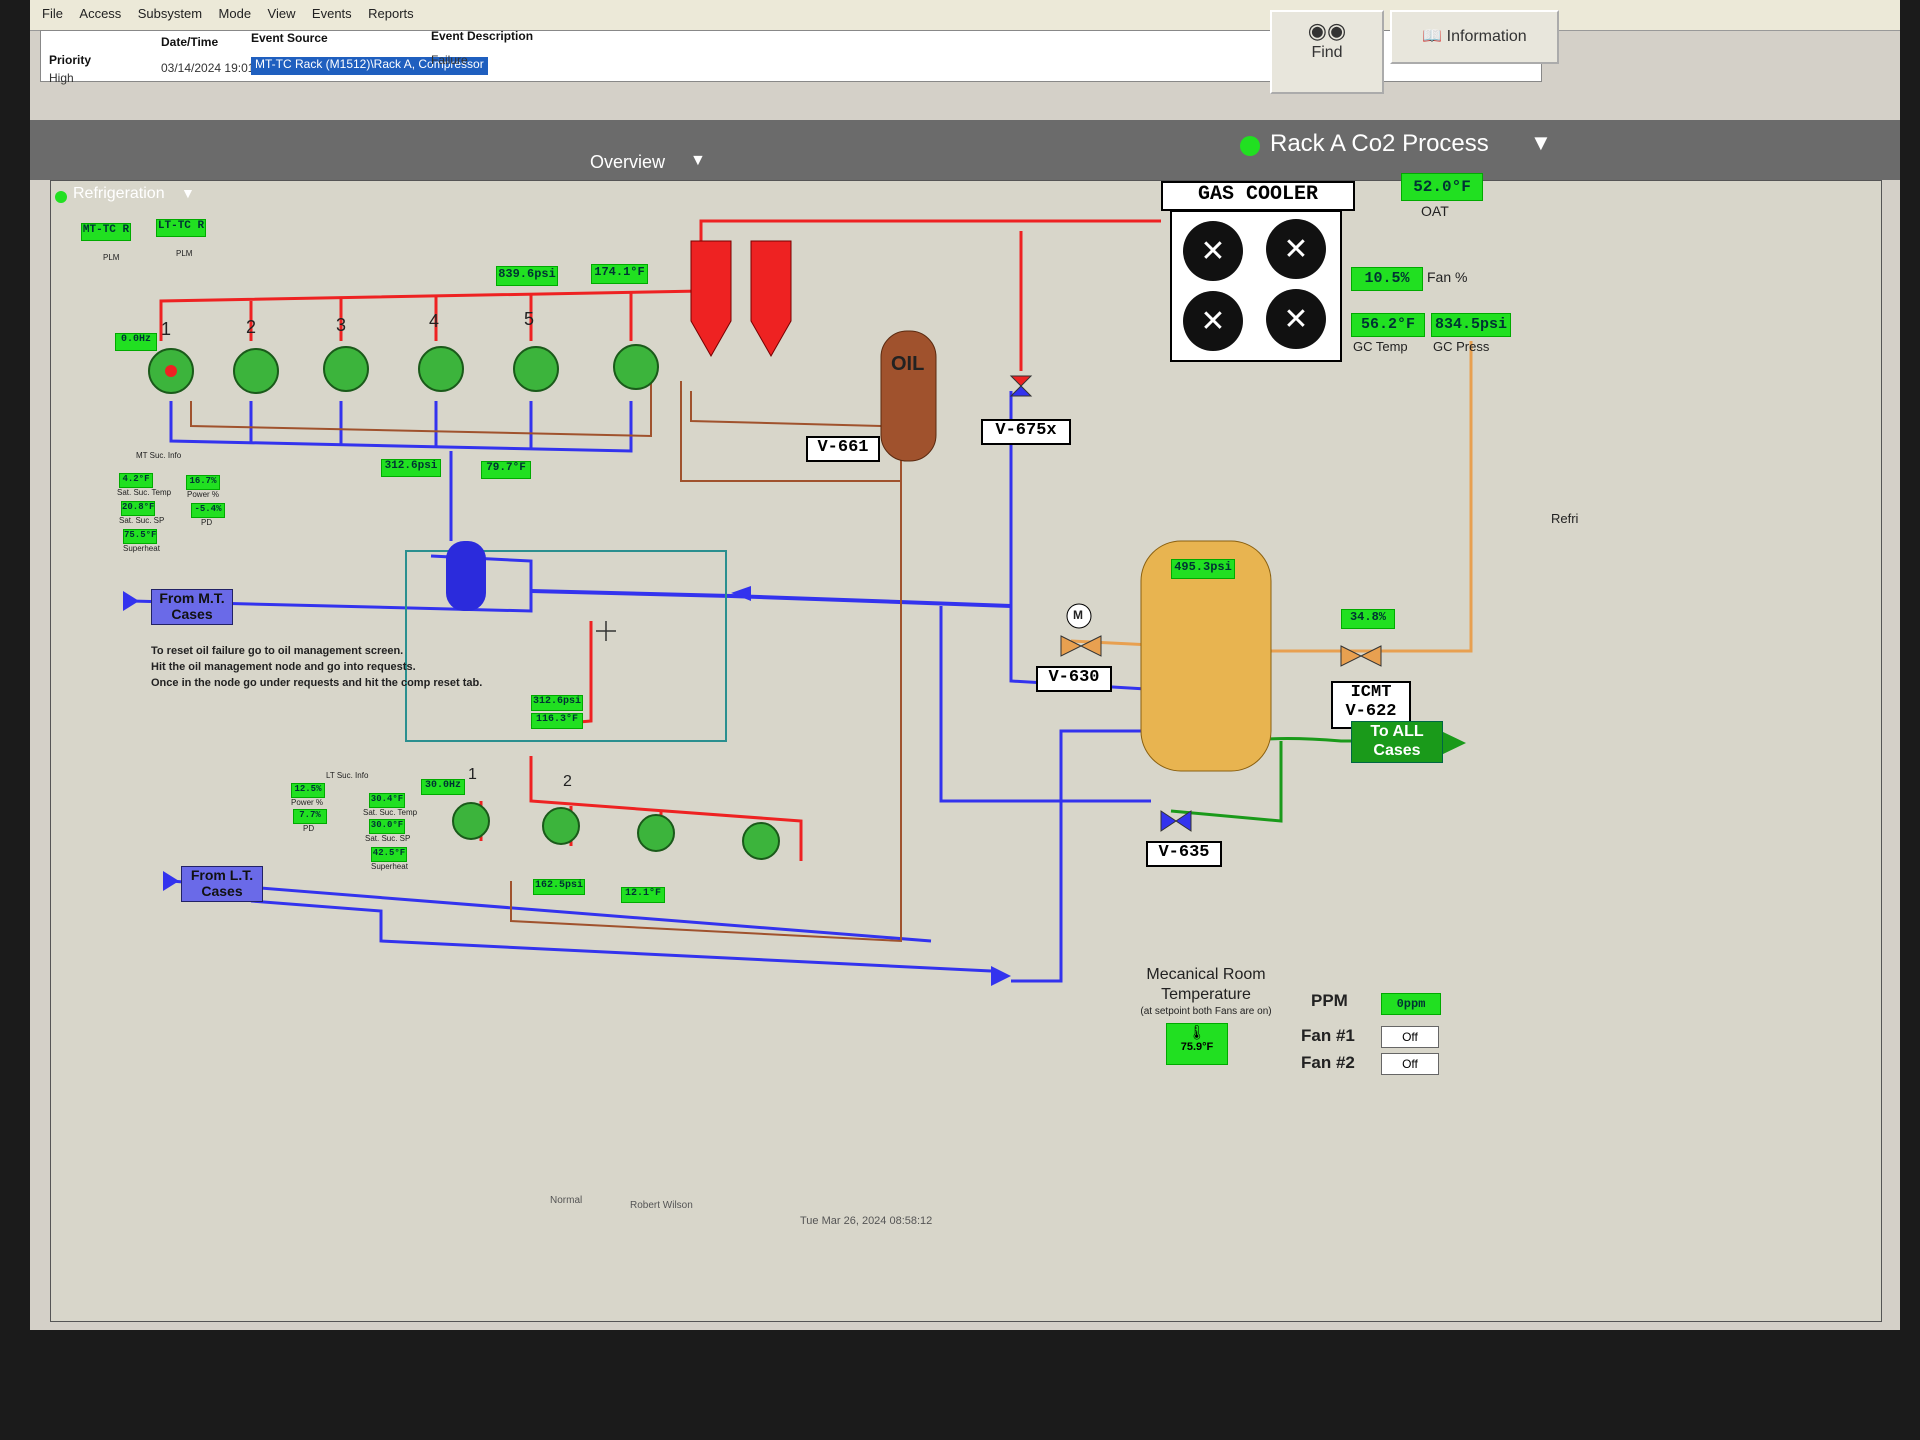 The image size is (1920, 1440). Describe the element at coordinates (189, 44) in the screenshot. I see `datetime-header: Date/Time` at that location.